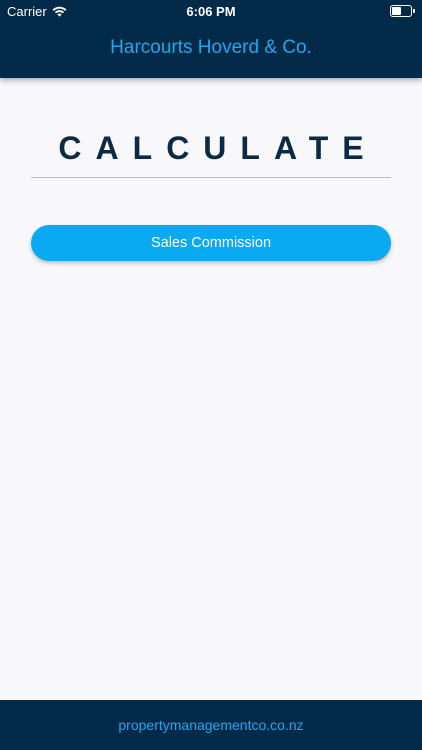  Describe the element at coordinates (402, 11) in the screenshot. I see `battery-icon` at that location.